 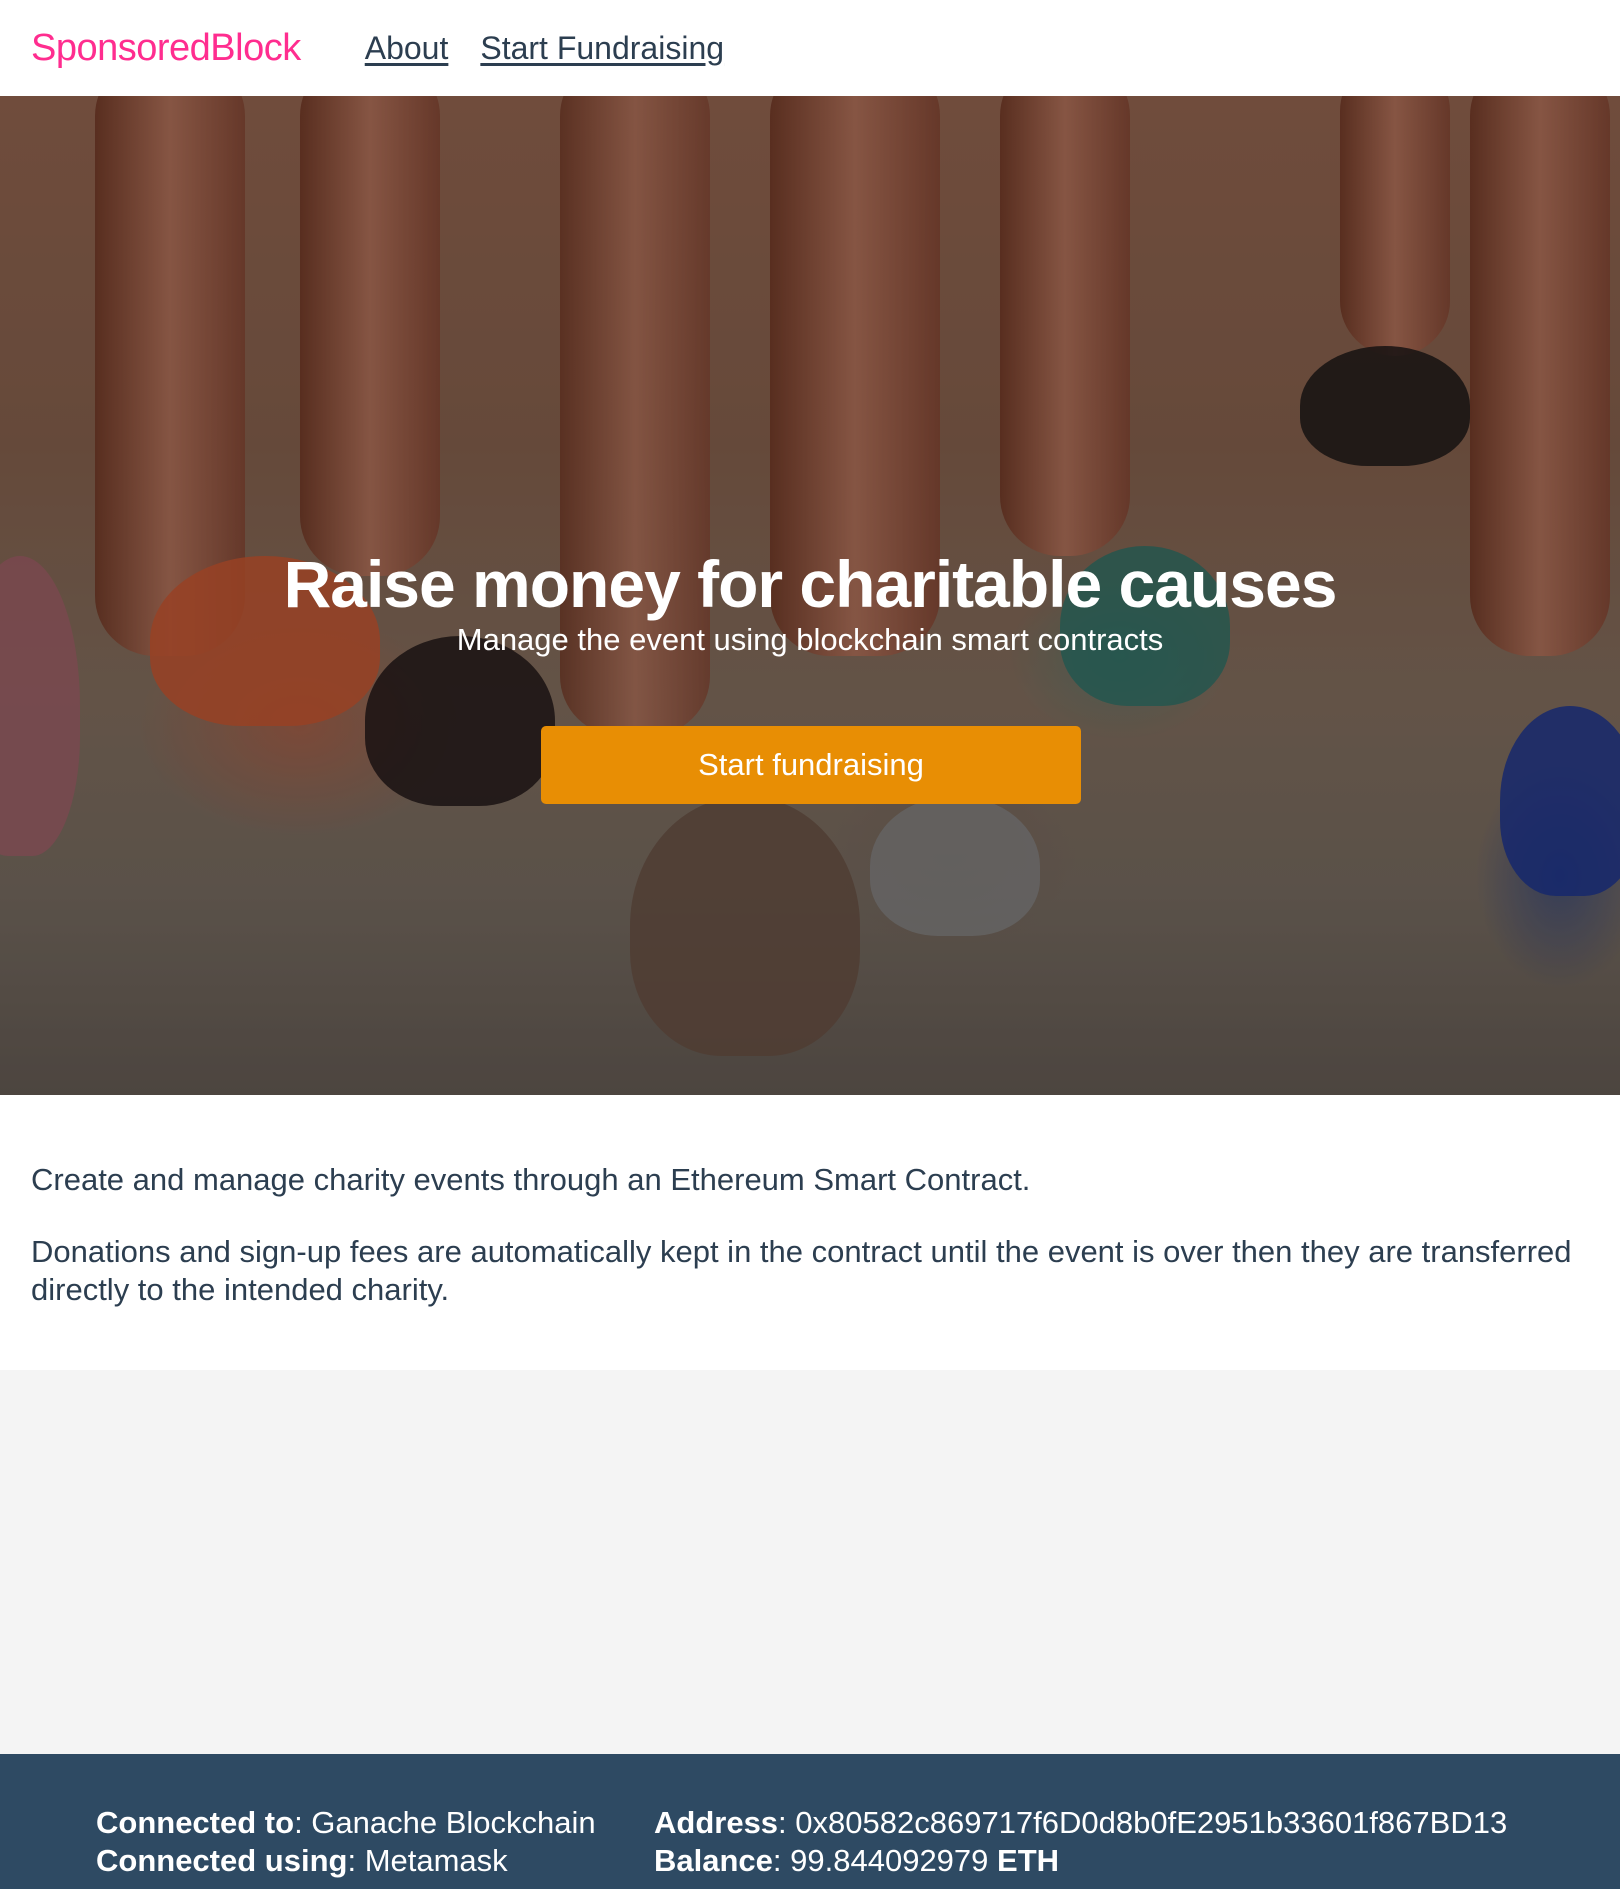 What do you see at coordinates (436, 1860) in the screenshot?
I see `connected-using-value: Metamask` at bounding box center [436, 1860].